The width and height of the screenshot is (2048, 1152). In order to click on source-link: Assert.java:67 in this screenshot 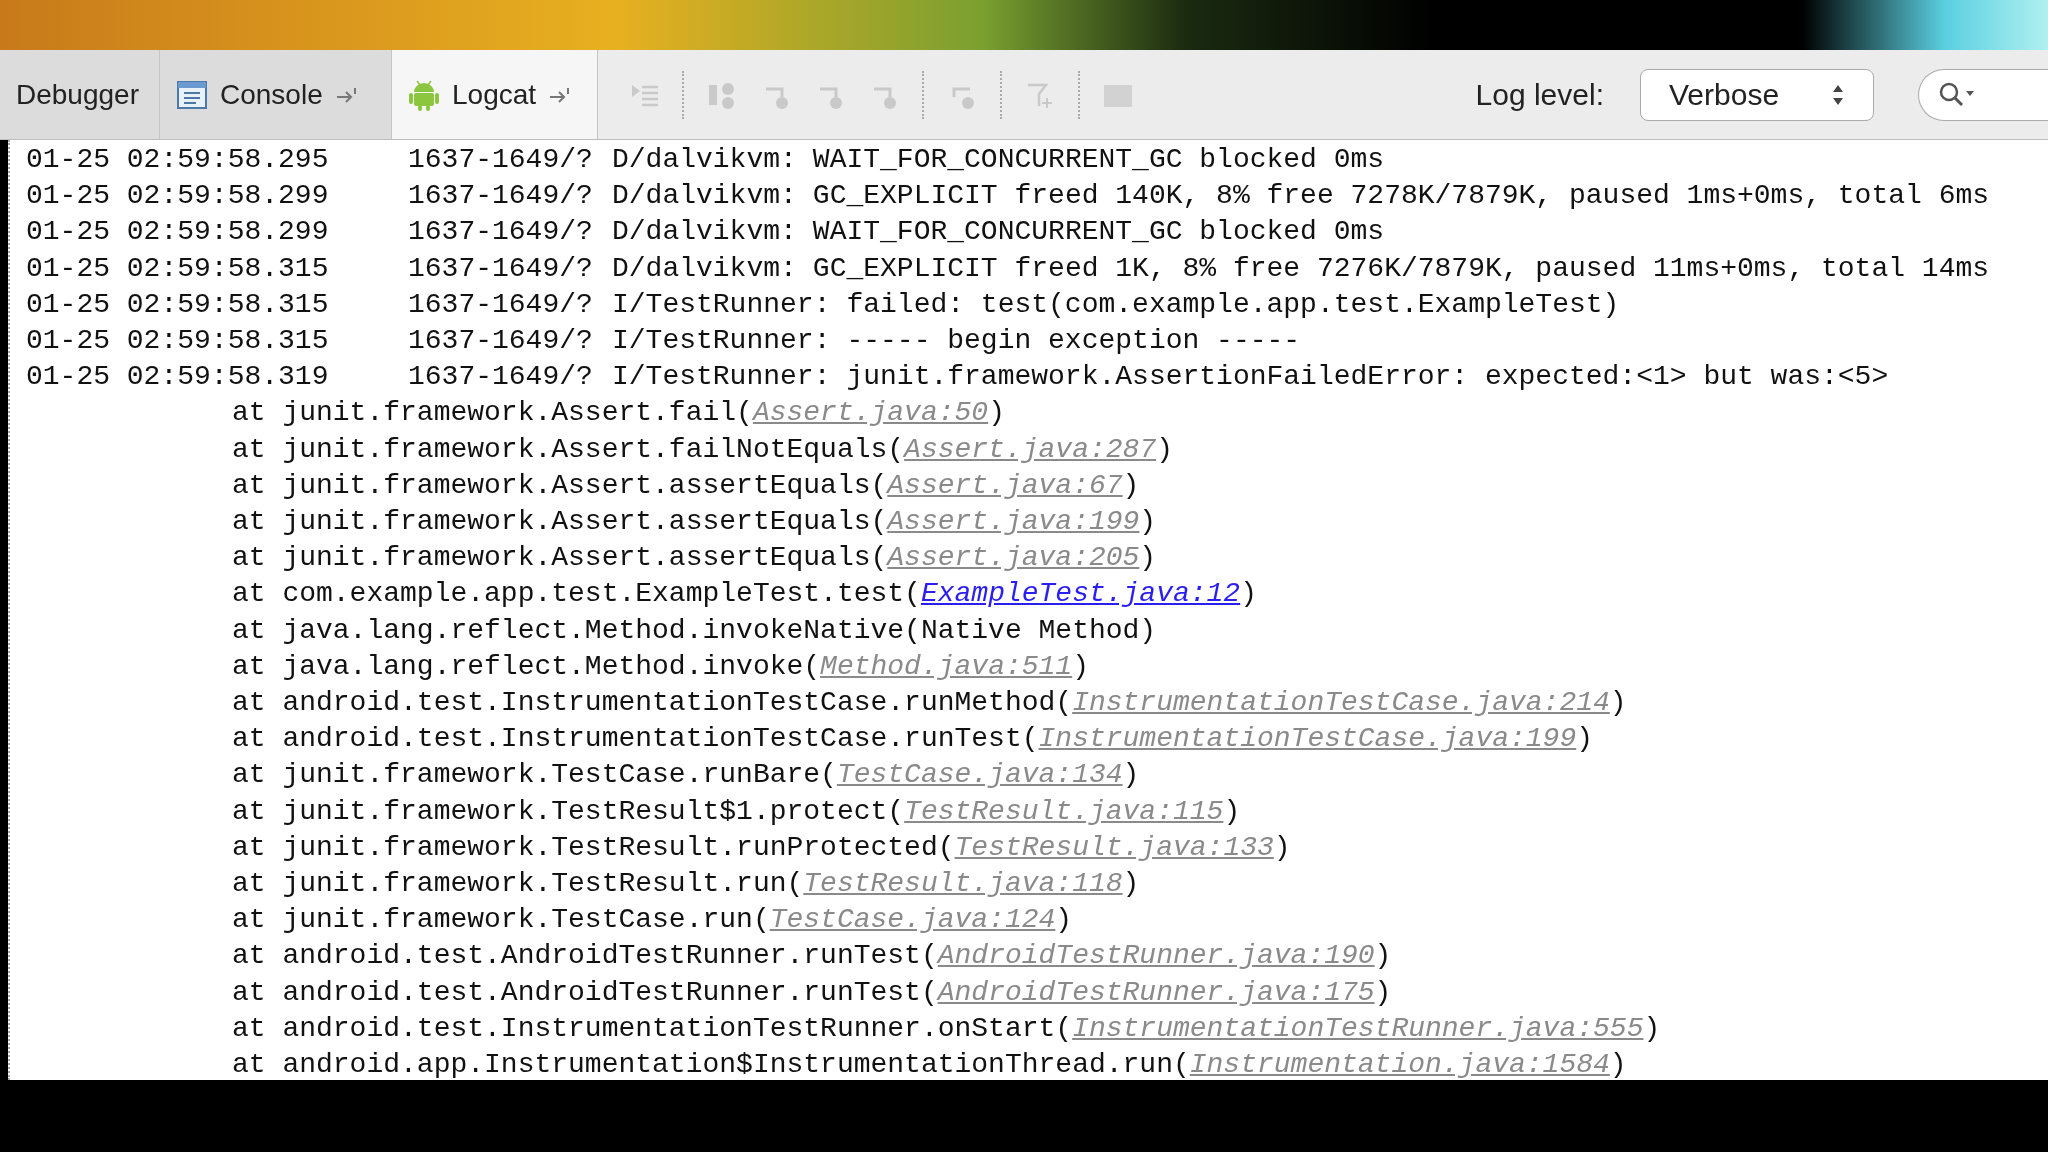, I will do `click(1005, 485)`.